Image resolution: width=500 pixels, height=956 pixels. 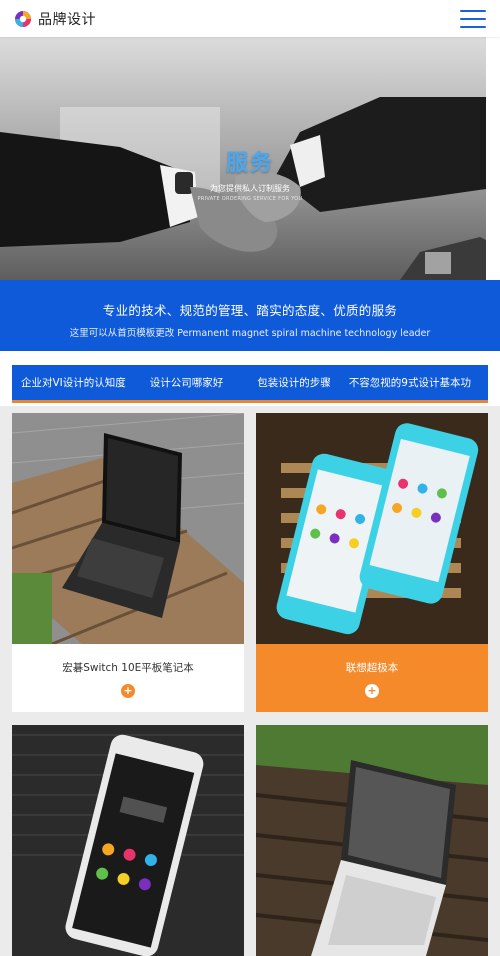 I want to click on laptop-on-deck-image, so click(x=372, y=840).